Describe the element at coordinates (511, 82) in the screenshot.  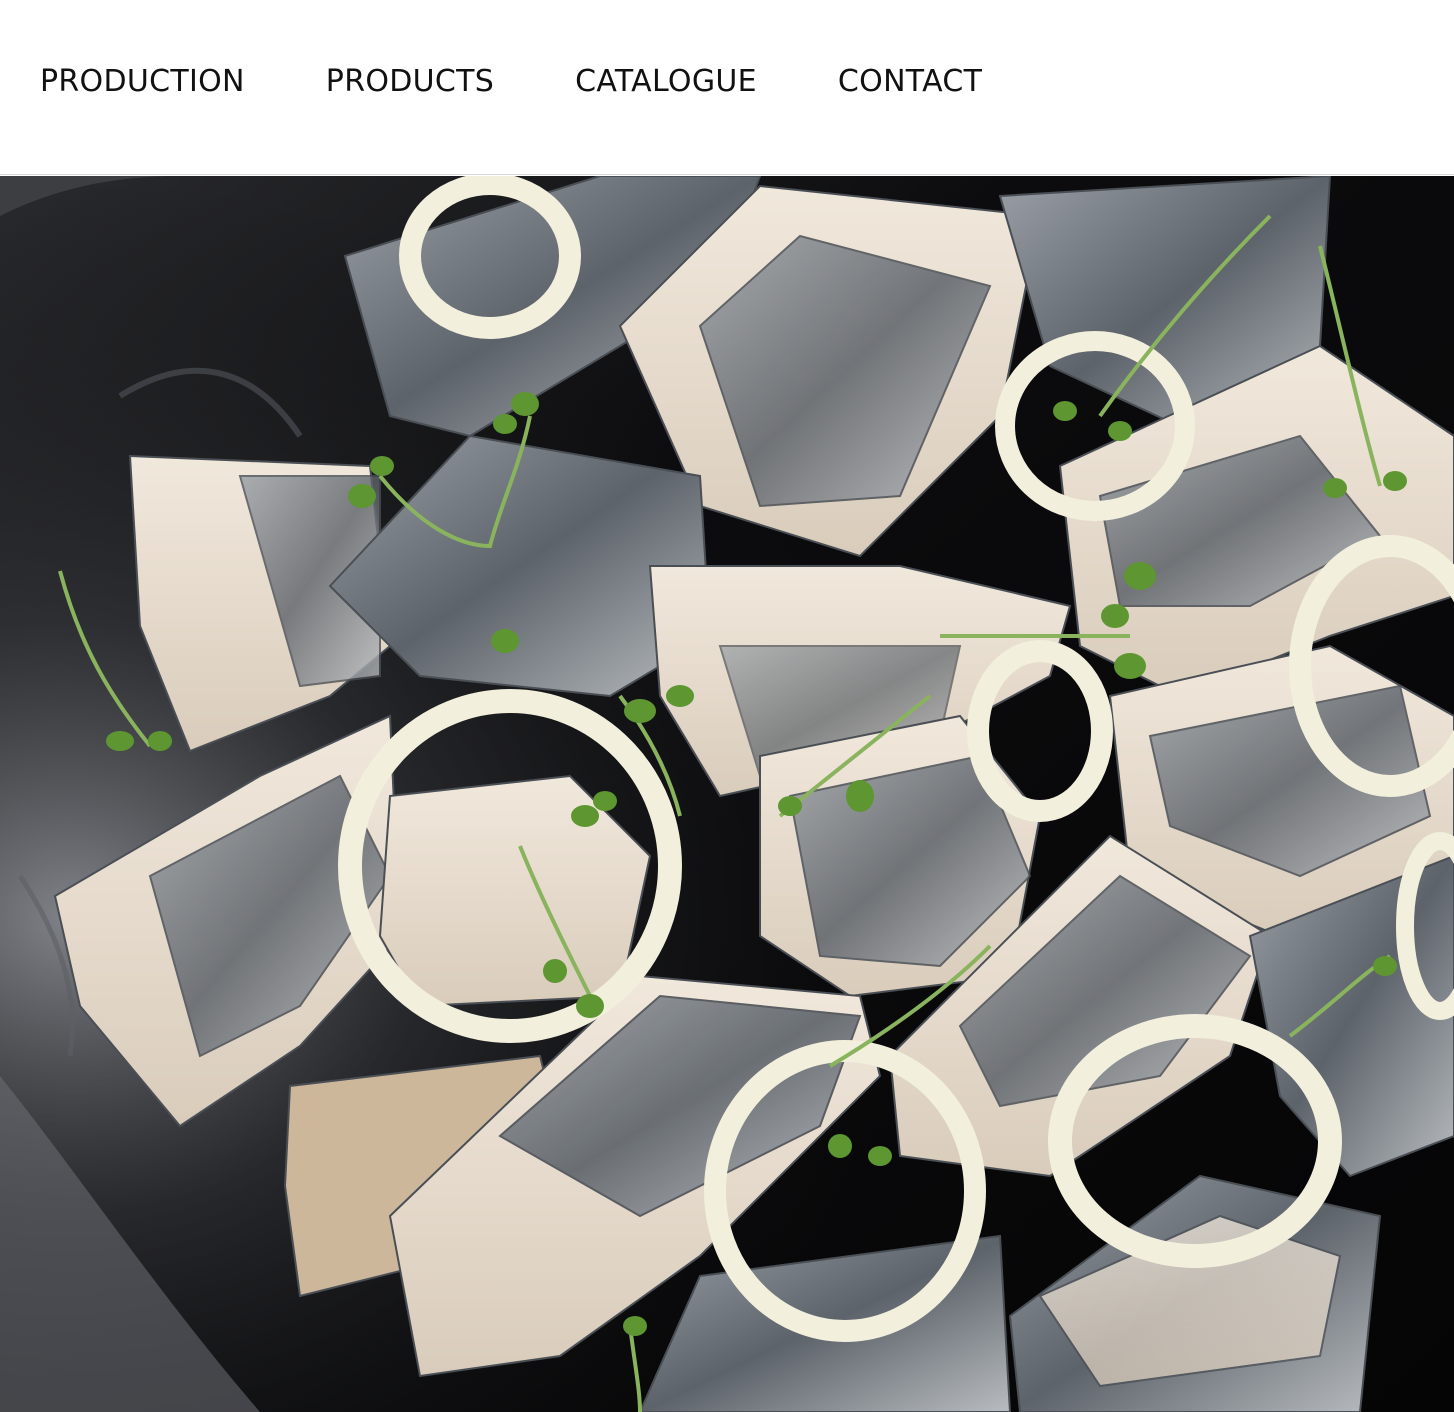
I see `nav-list: PRODUCTION PRODUCTS CATALOGUE CONTACT` at that location.